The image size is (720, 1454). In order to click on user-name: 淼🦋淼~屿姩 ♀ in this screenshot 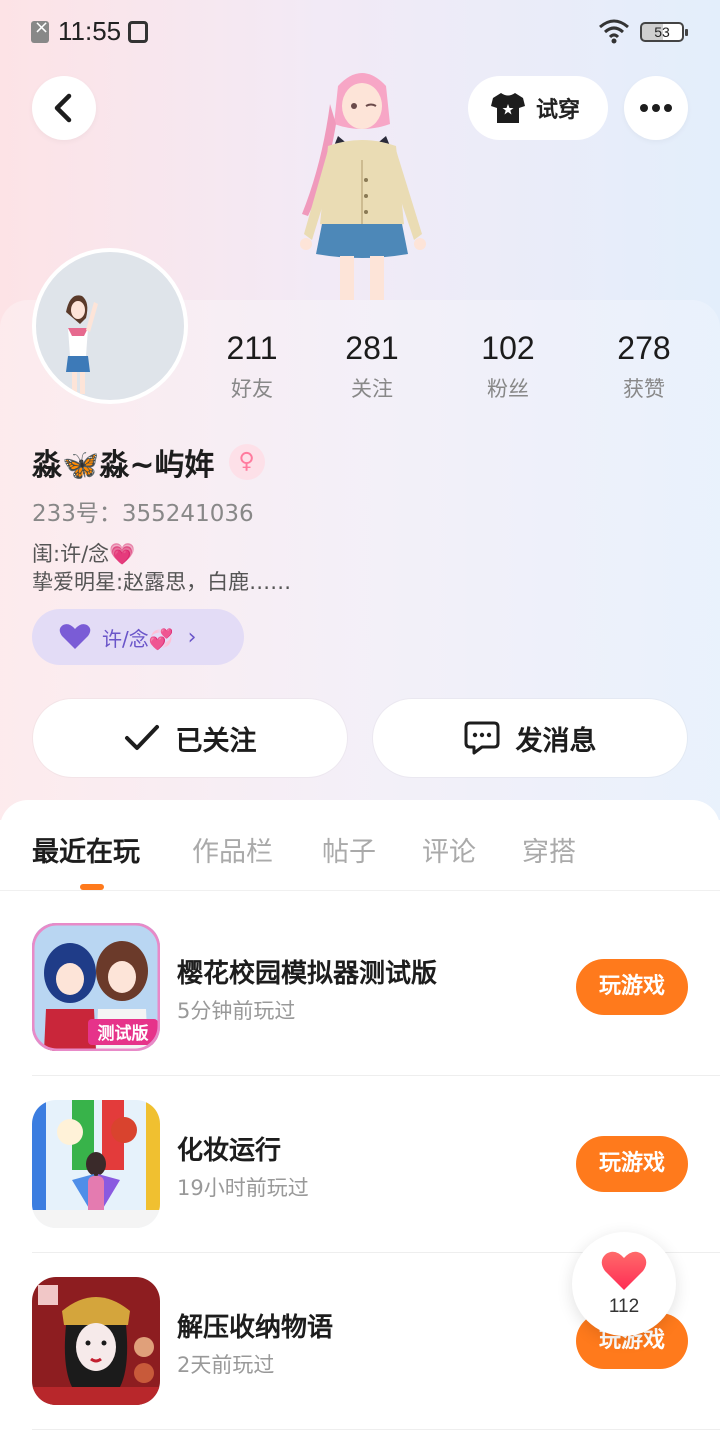, I will do `click(148, 462)`.